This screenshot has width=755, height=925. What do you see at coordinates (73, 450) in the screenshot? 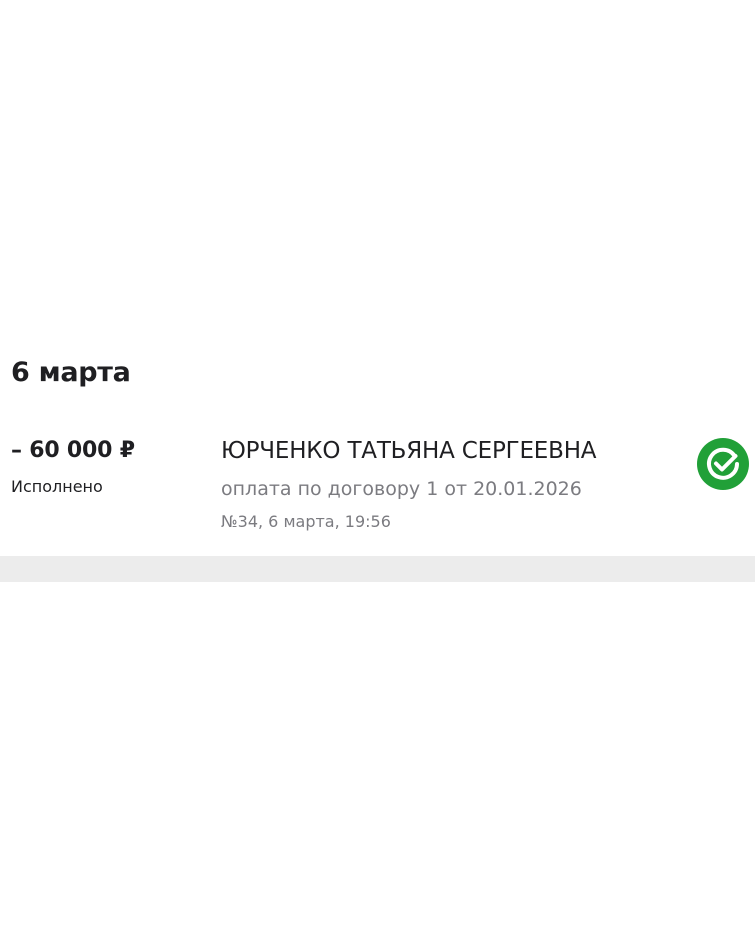
I see `operation-amount: – 60 000 ₽` at bounding box center [73, 450].